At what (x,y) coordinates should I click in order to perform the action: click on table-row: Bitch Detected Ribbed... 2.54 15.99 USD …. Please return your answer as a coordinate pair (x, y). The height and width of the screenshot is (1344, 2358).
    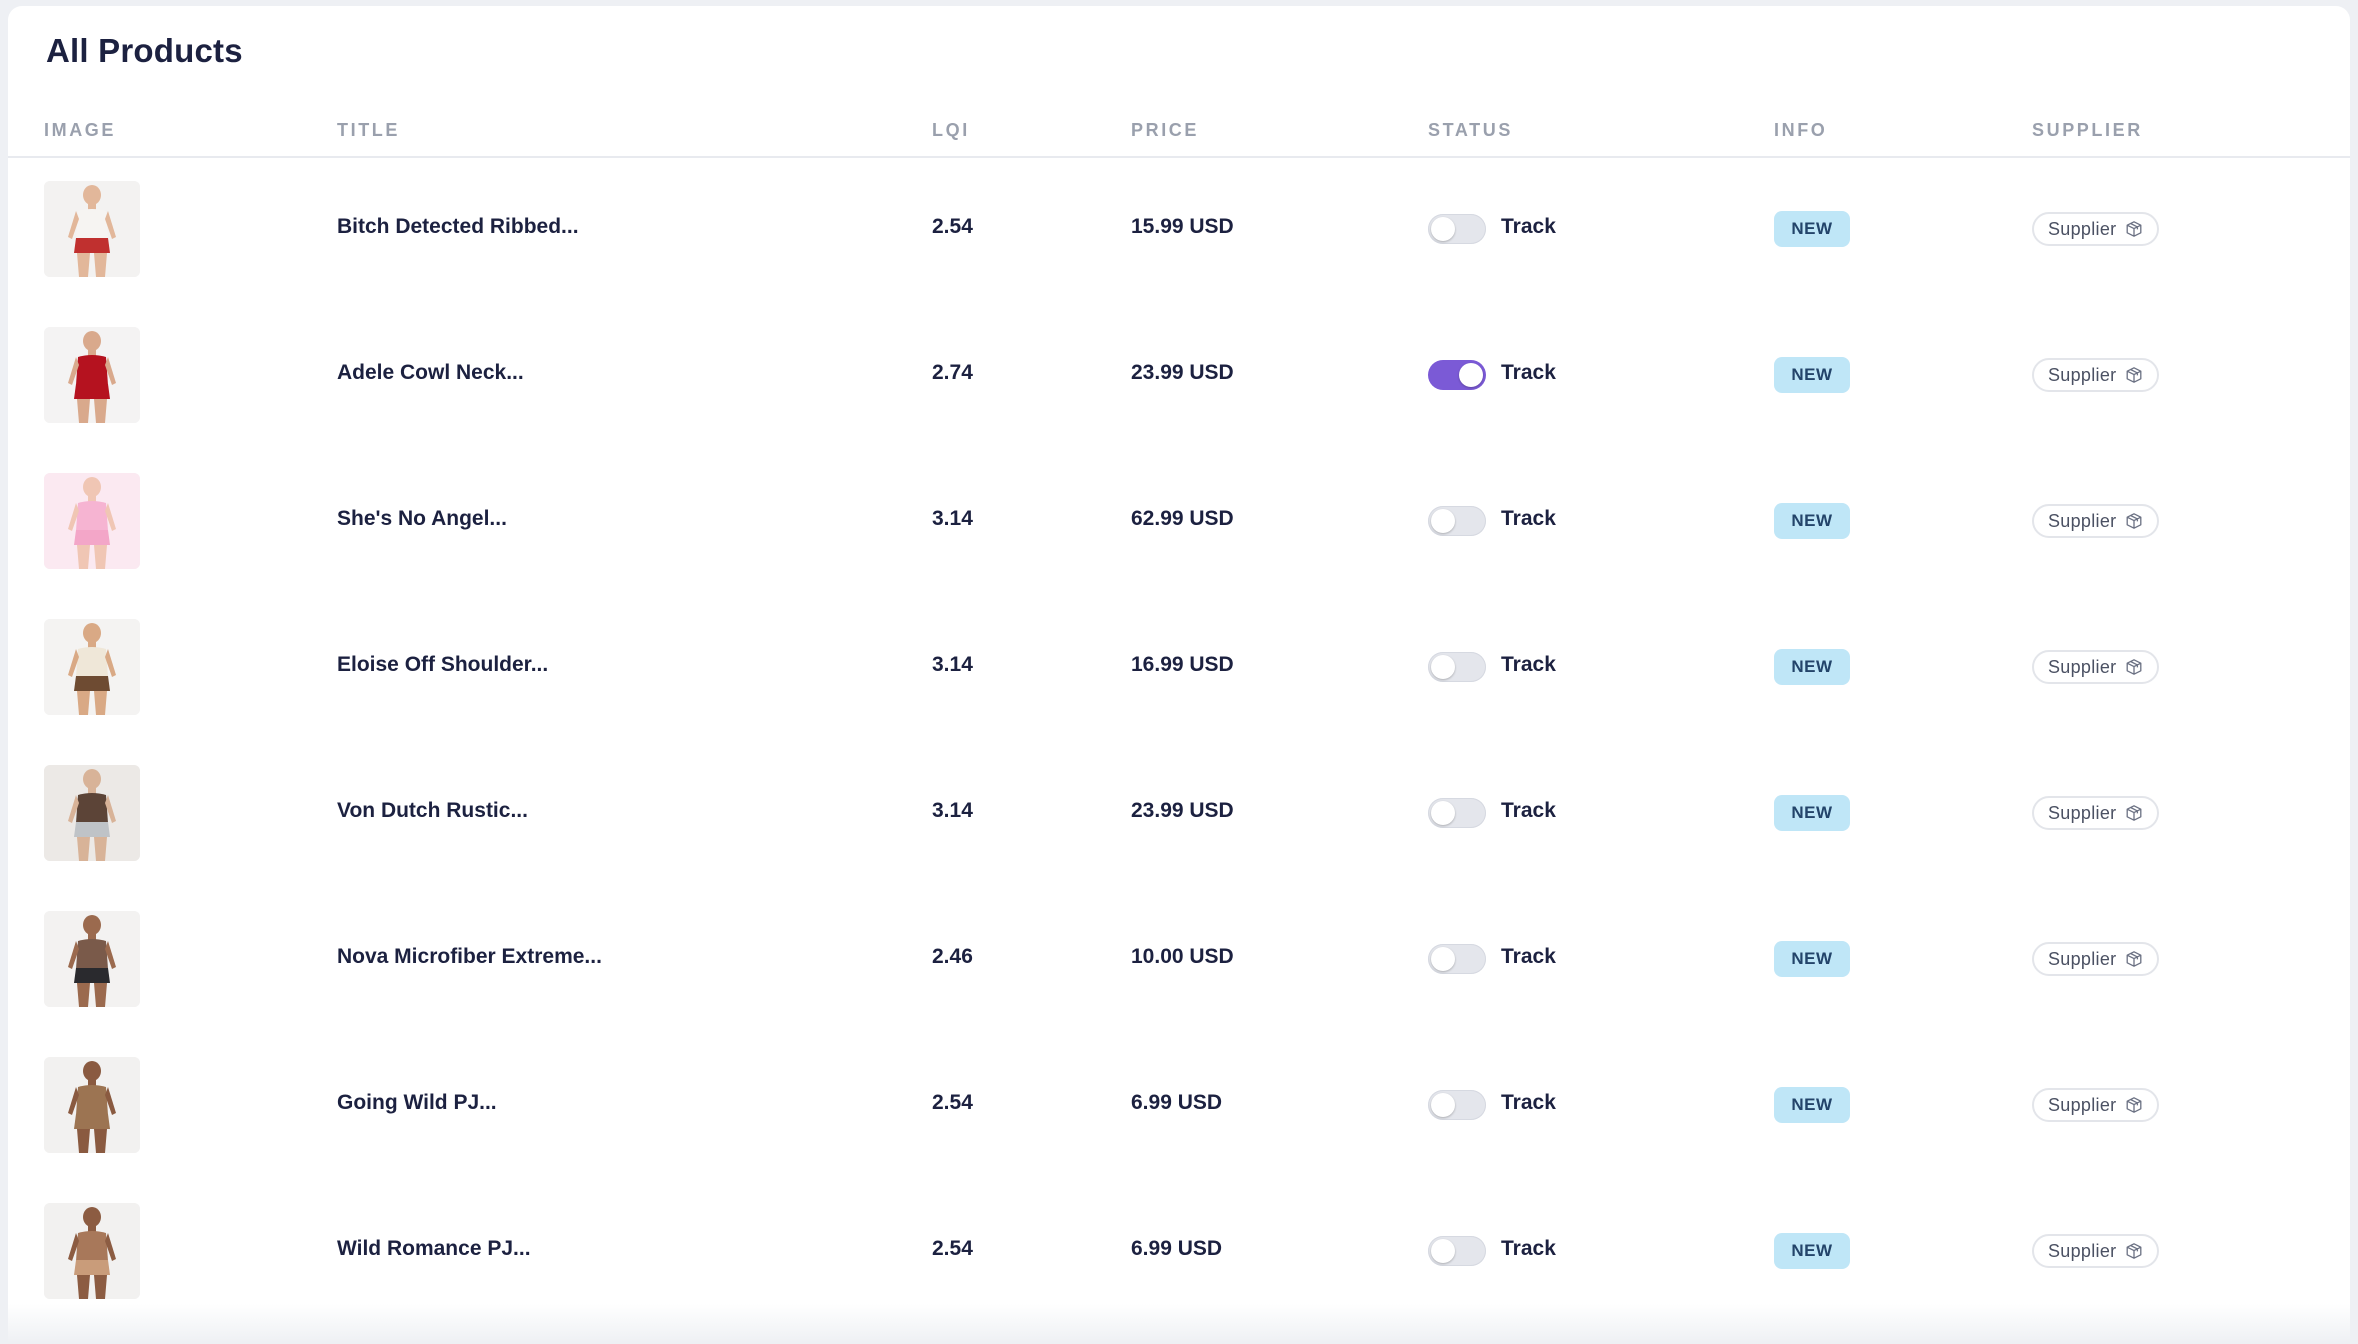
    Looking at the image, I should click on (1179, 231).